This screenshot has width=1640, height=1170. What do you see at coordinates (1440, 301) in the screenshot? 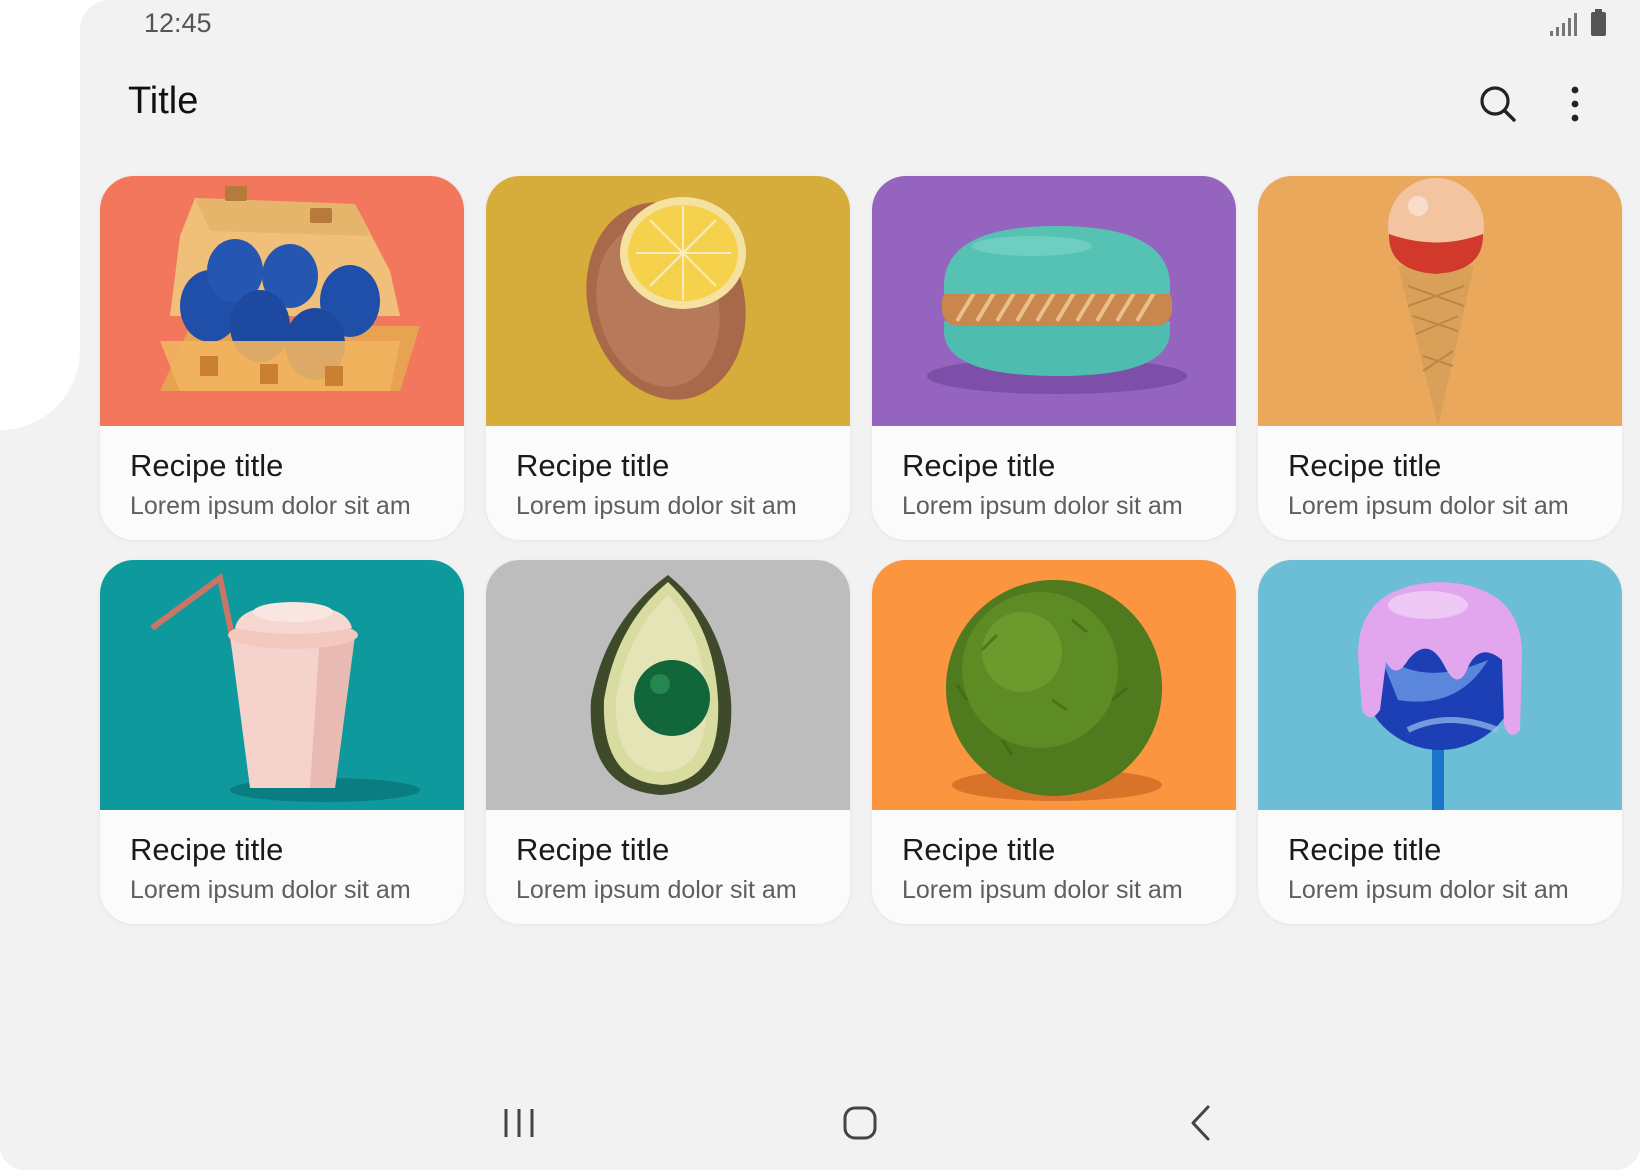
I see `recipe-image-ice-cream` at bounding box center [1440, 301].